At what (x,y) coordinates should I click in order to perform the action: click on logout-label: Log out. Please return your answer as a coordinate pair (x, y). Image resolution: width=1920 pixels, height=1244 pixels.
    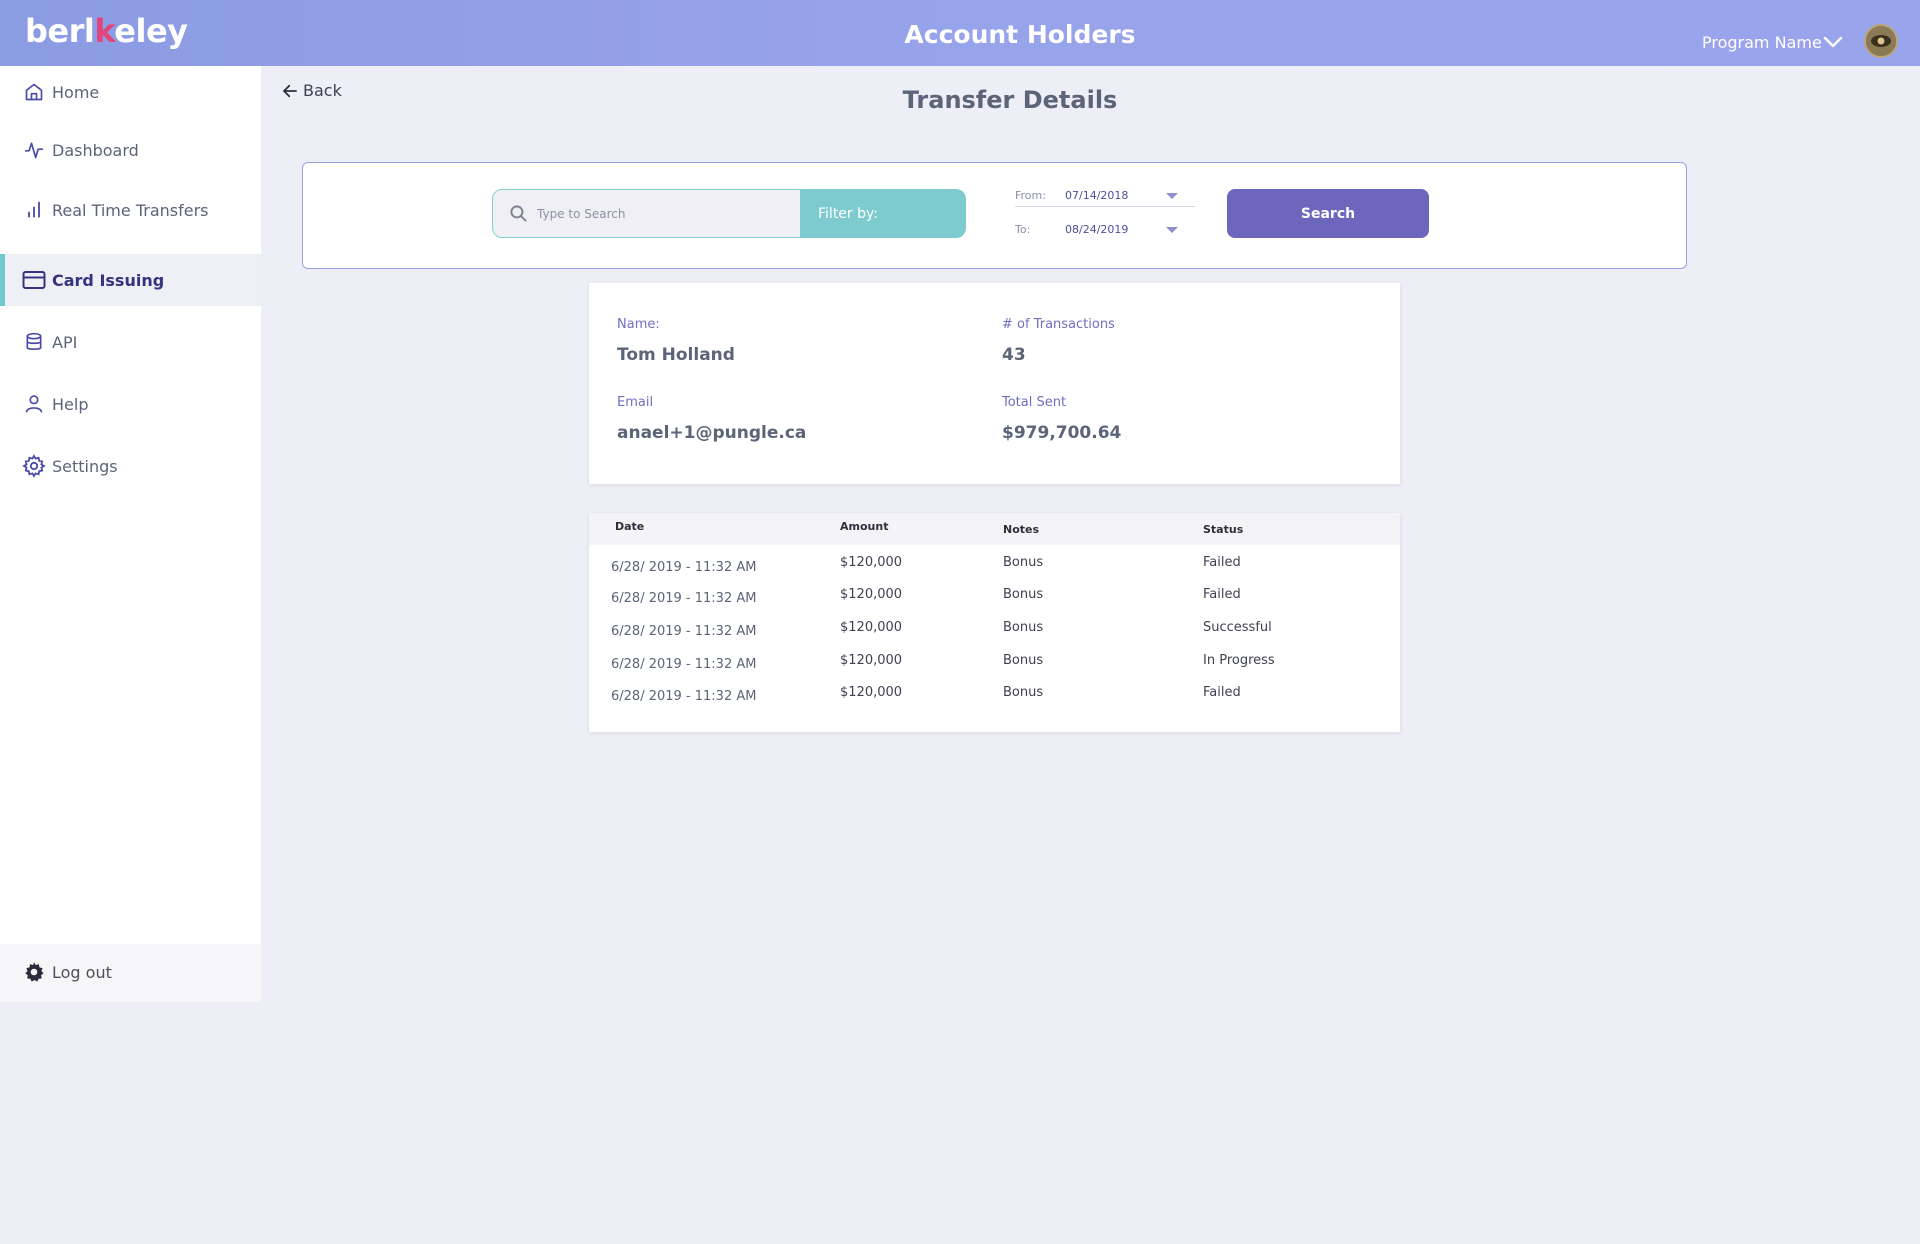
    Looking at the image, I should click on (82, 972).